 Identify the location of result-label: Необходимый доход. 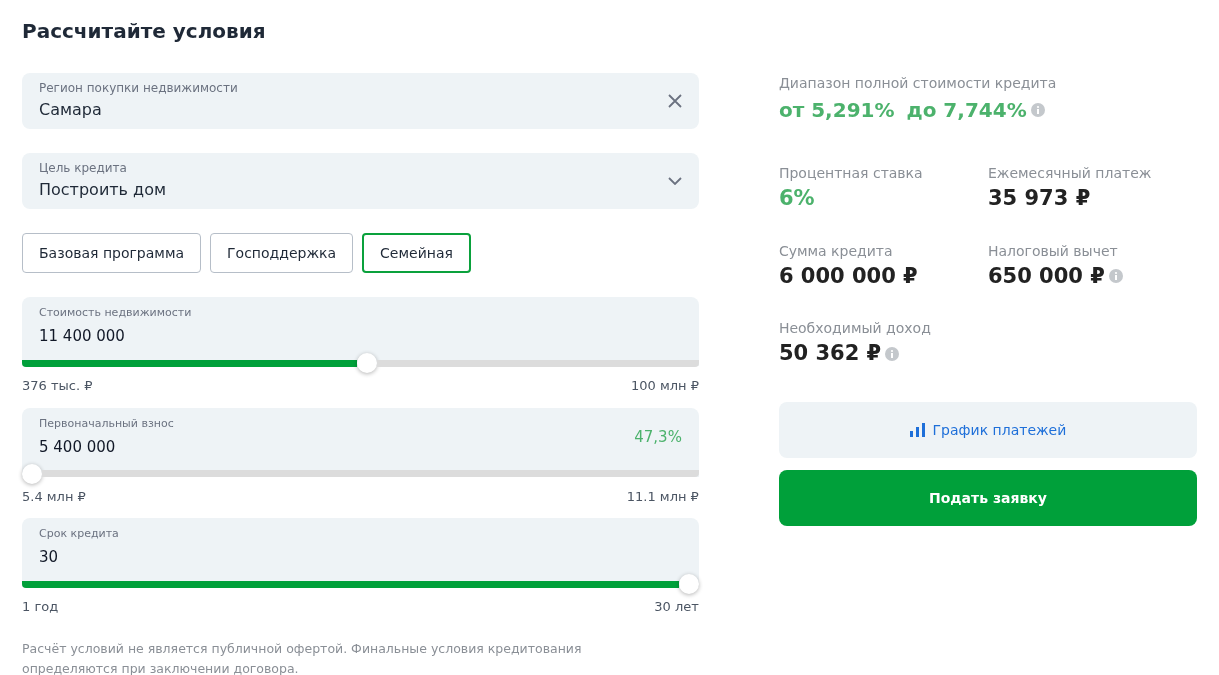
(855, 328).